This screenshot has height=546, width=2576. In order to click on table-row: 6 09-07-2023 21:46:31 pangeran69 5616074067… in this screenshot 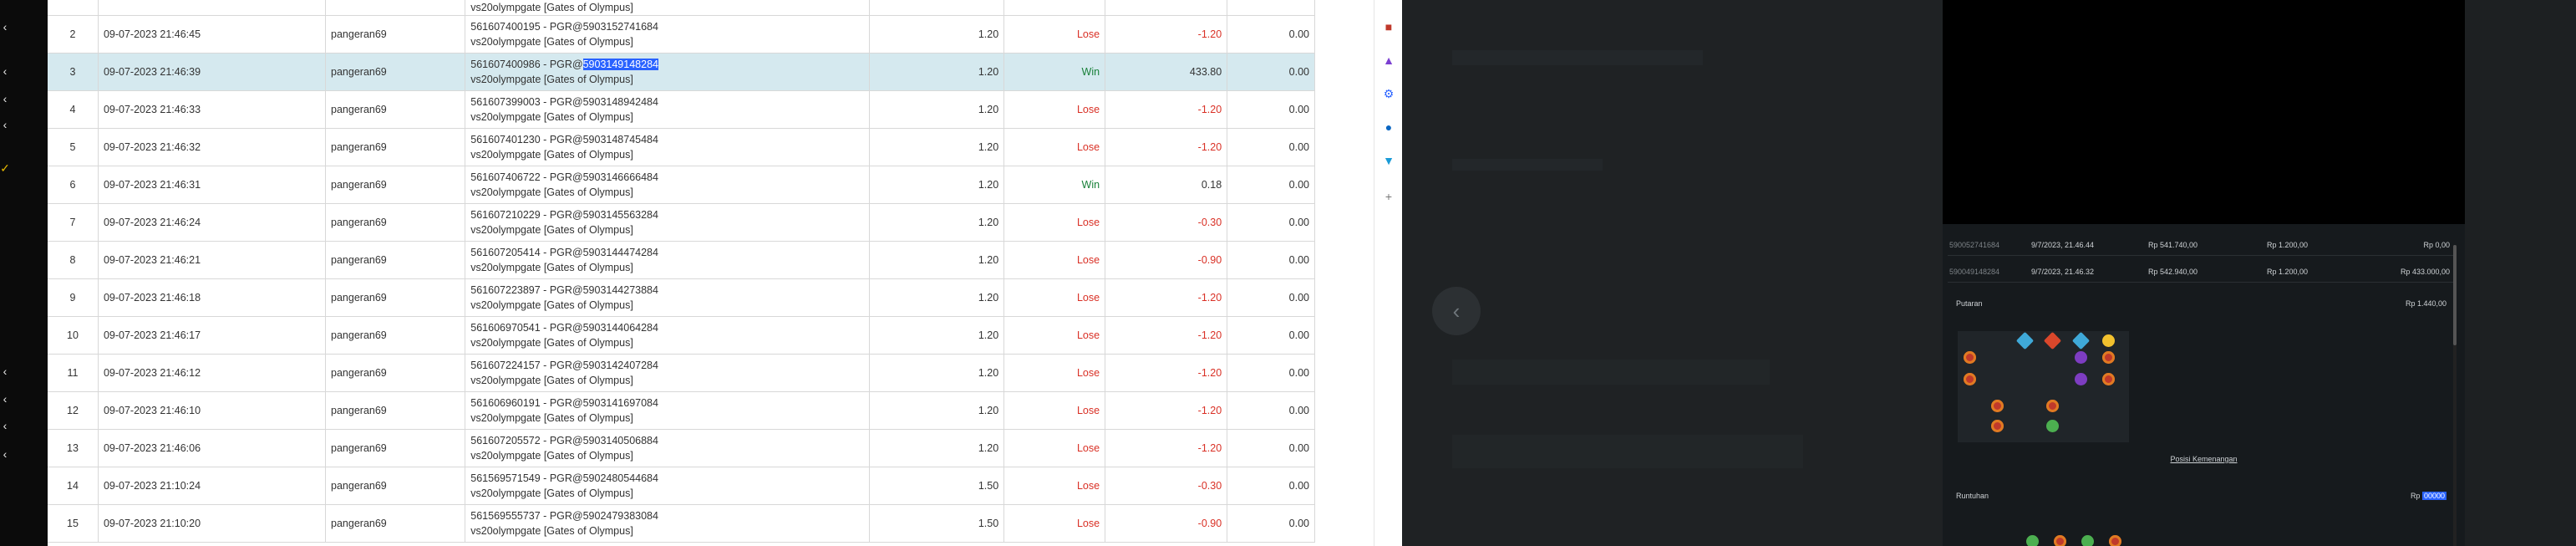, I will do `click(681, 185)`.